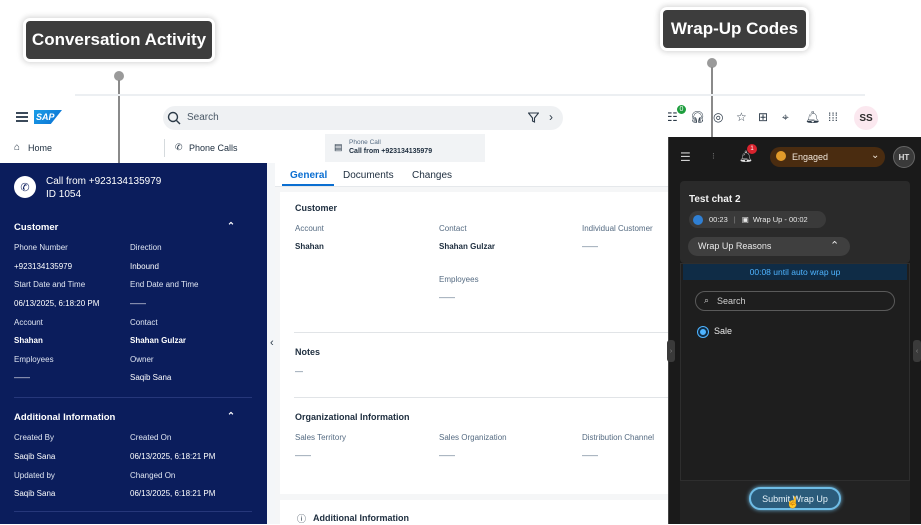 The width and height of the screenshot is (921, 525). Describe the element at coordinates (904, 157) in the screenshot. I see `agent-avatar: HT` at that location.